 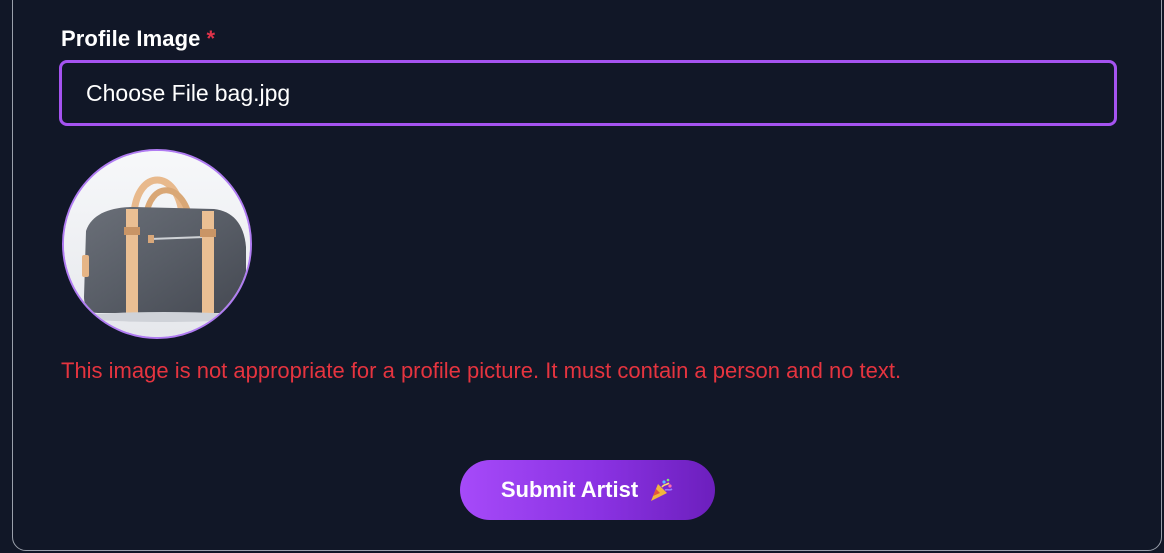 What do you see at coordinates (661, 490) in the screenshot?
I see `party-popper-icon` at bounding box center [661, 490].